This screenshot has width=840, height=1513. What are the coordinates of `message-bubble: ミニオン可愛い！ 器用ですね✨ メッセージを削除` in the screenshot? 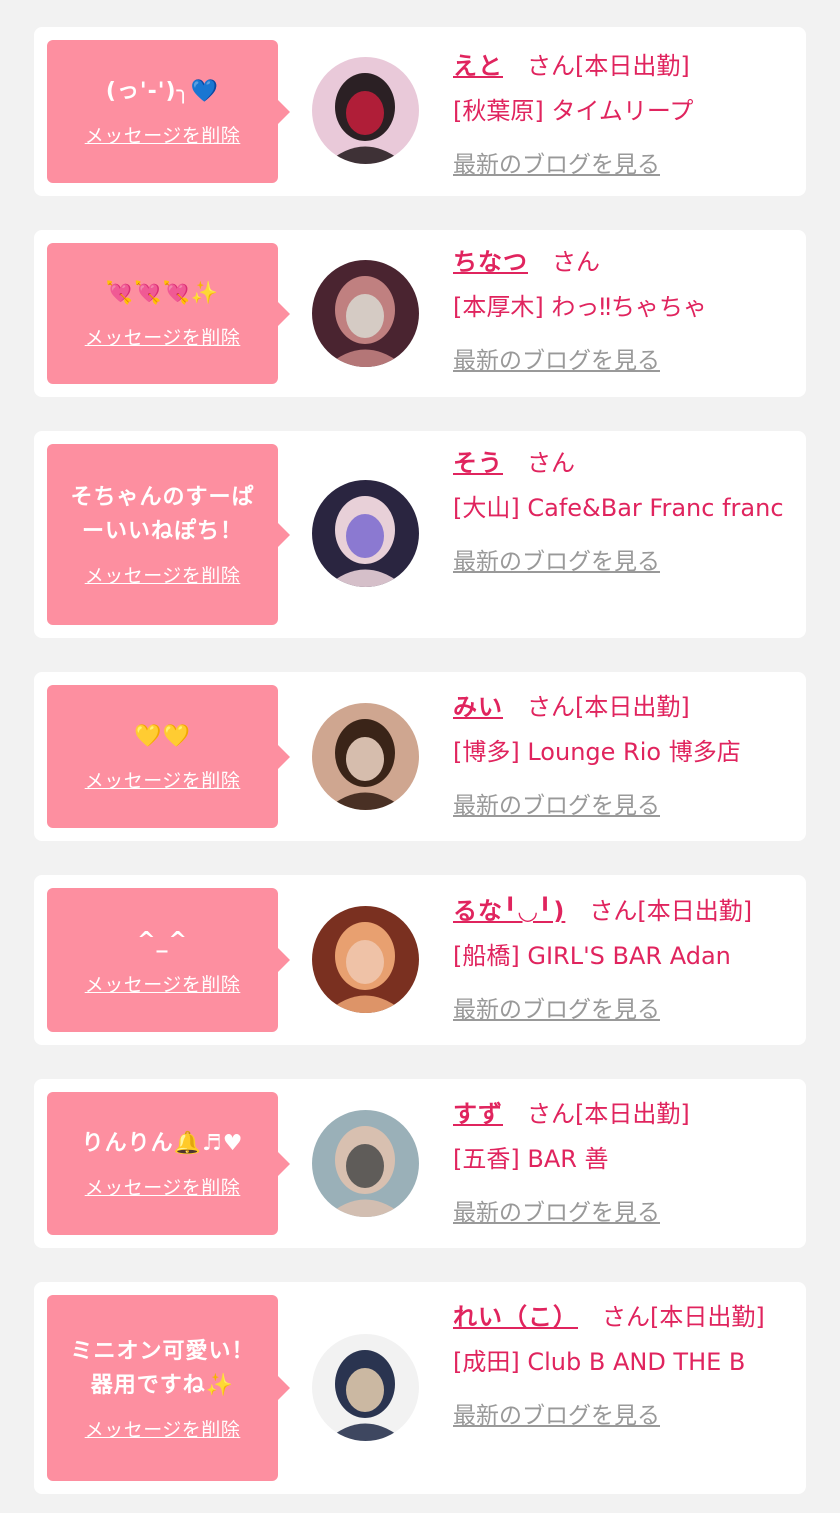 It's located at (168, 1388).